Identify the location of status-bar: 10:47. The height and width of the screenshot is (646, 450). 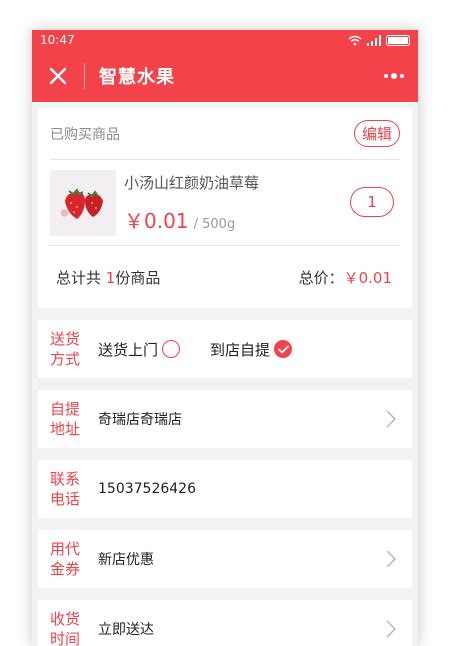
(225, 40).